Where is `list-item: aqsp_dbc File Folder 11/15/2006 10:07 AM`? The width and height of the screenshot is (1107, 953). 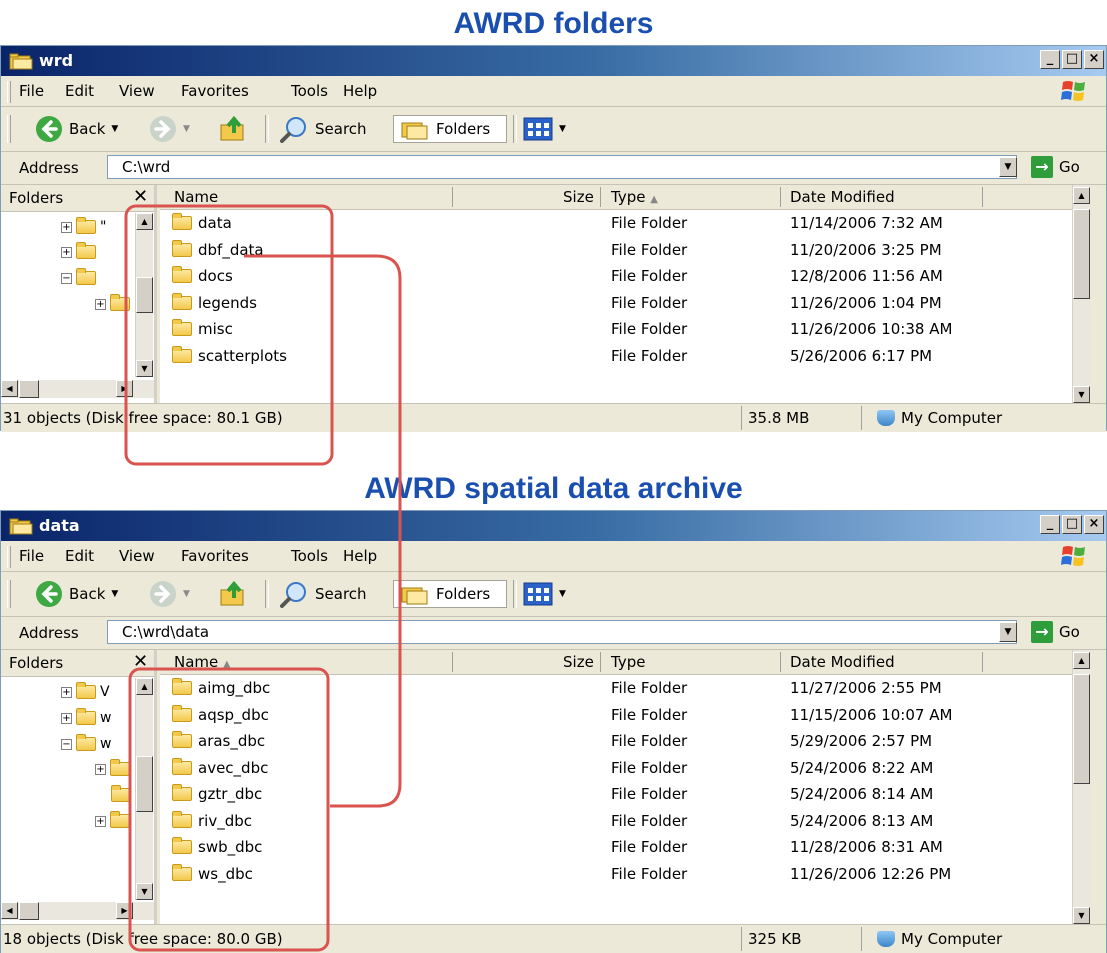 list-item: aqsp_dbc File Folder 11/15/2006 10:07 AM is located at coordinates (625, 715).